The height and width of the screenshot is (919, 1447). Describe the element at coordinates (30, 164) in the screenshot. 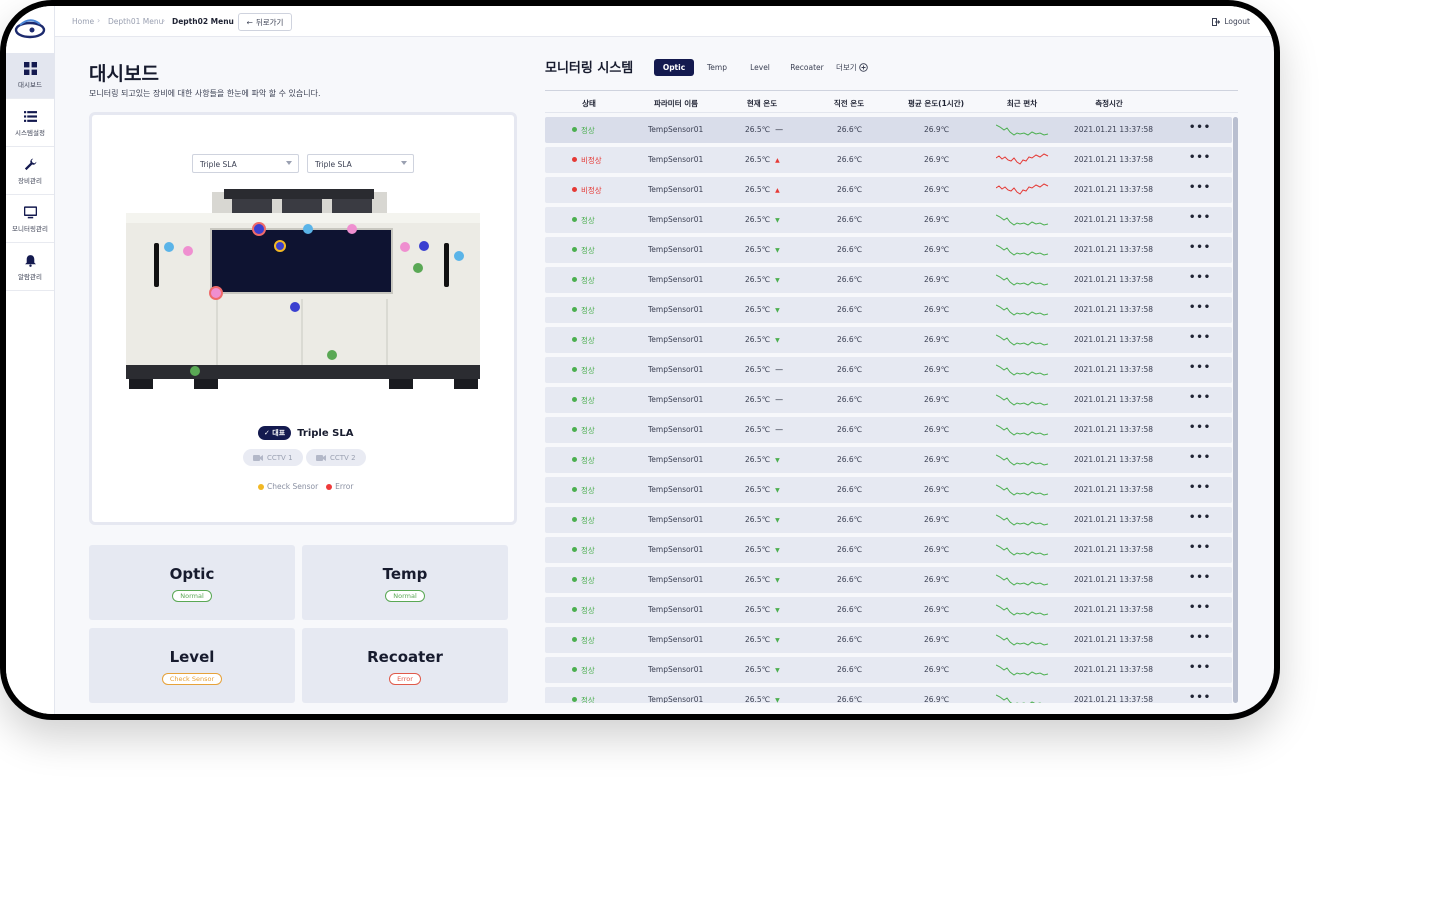

I see `wrench-icon` at that location.